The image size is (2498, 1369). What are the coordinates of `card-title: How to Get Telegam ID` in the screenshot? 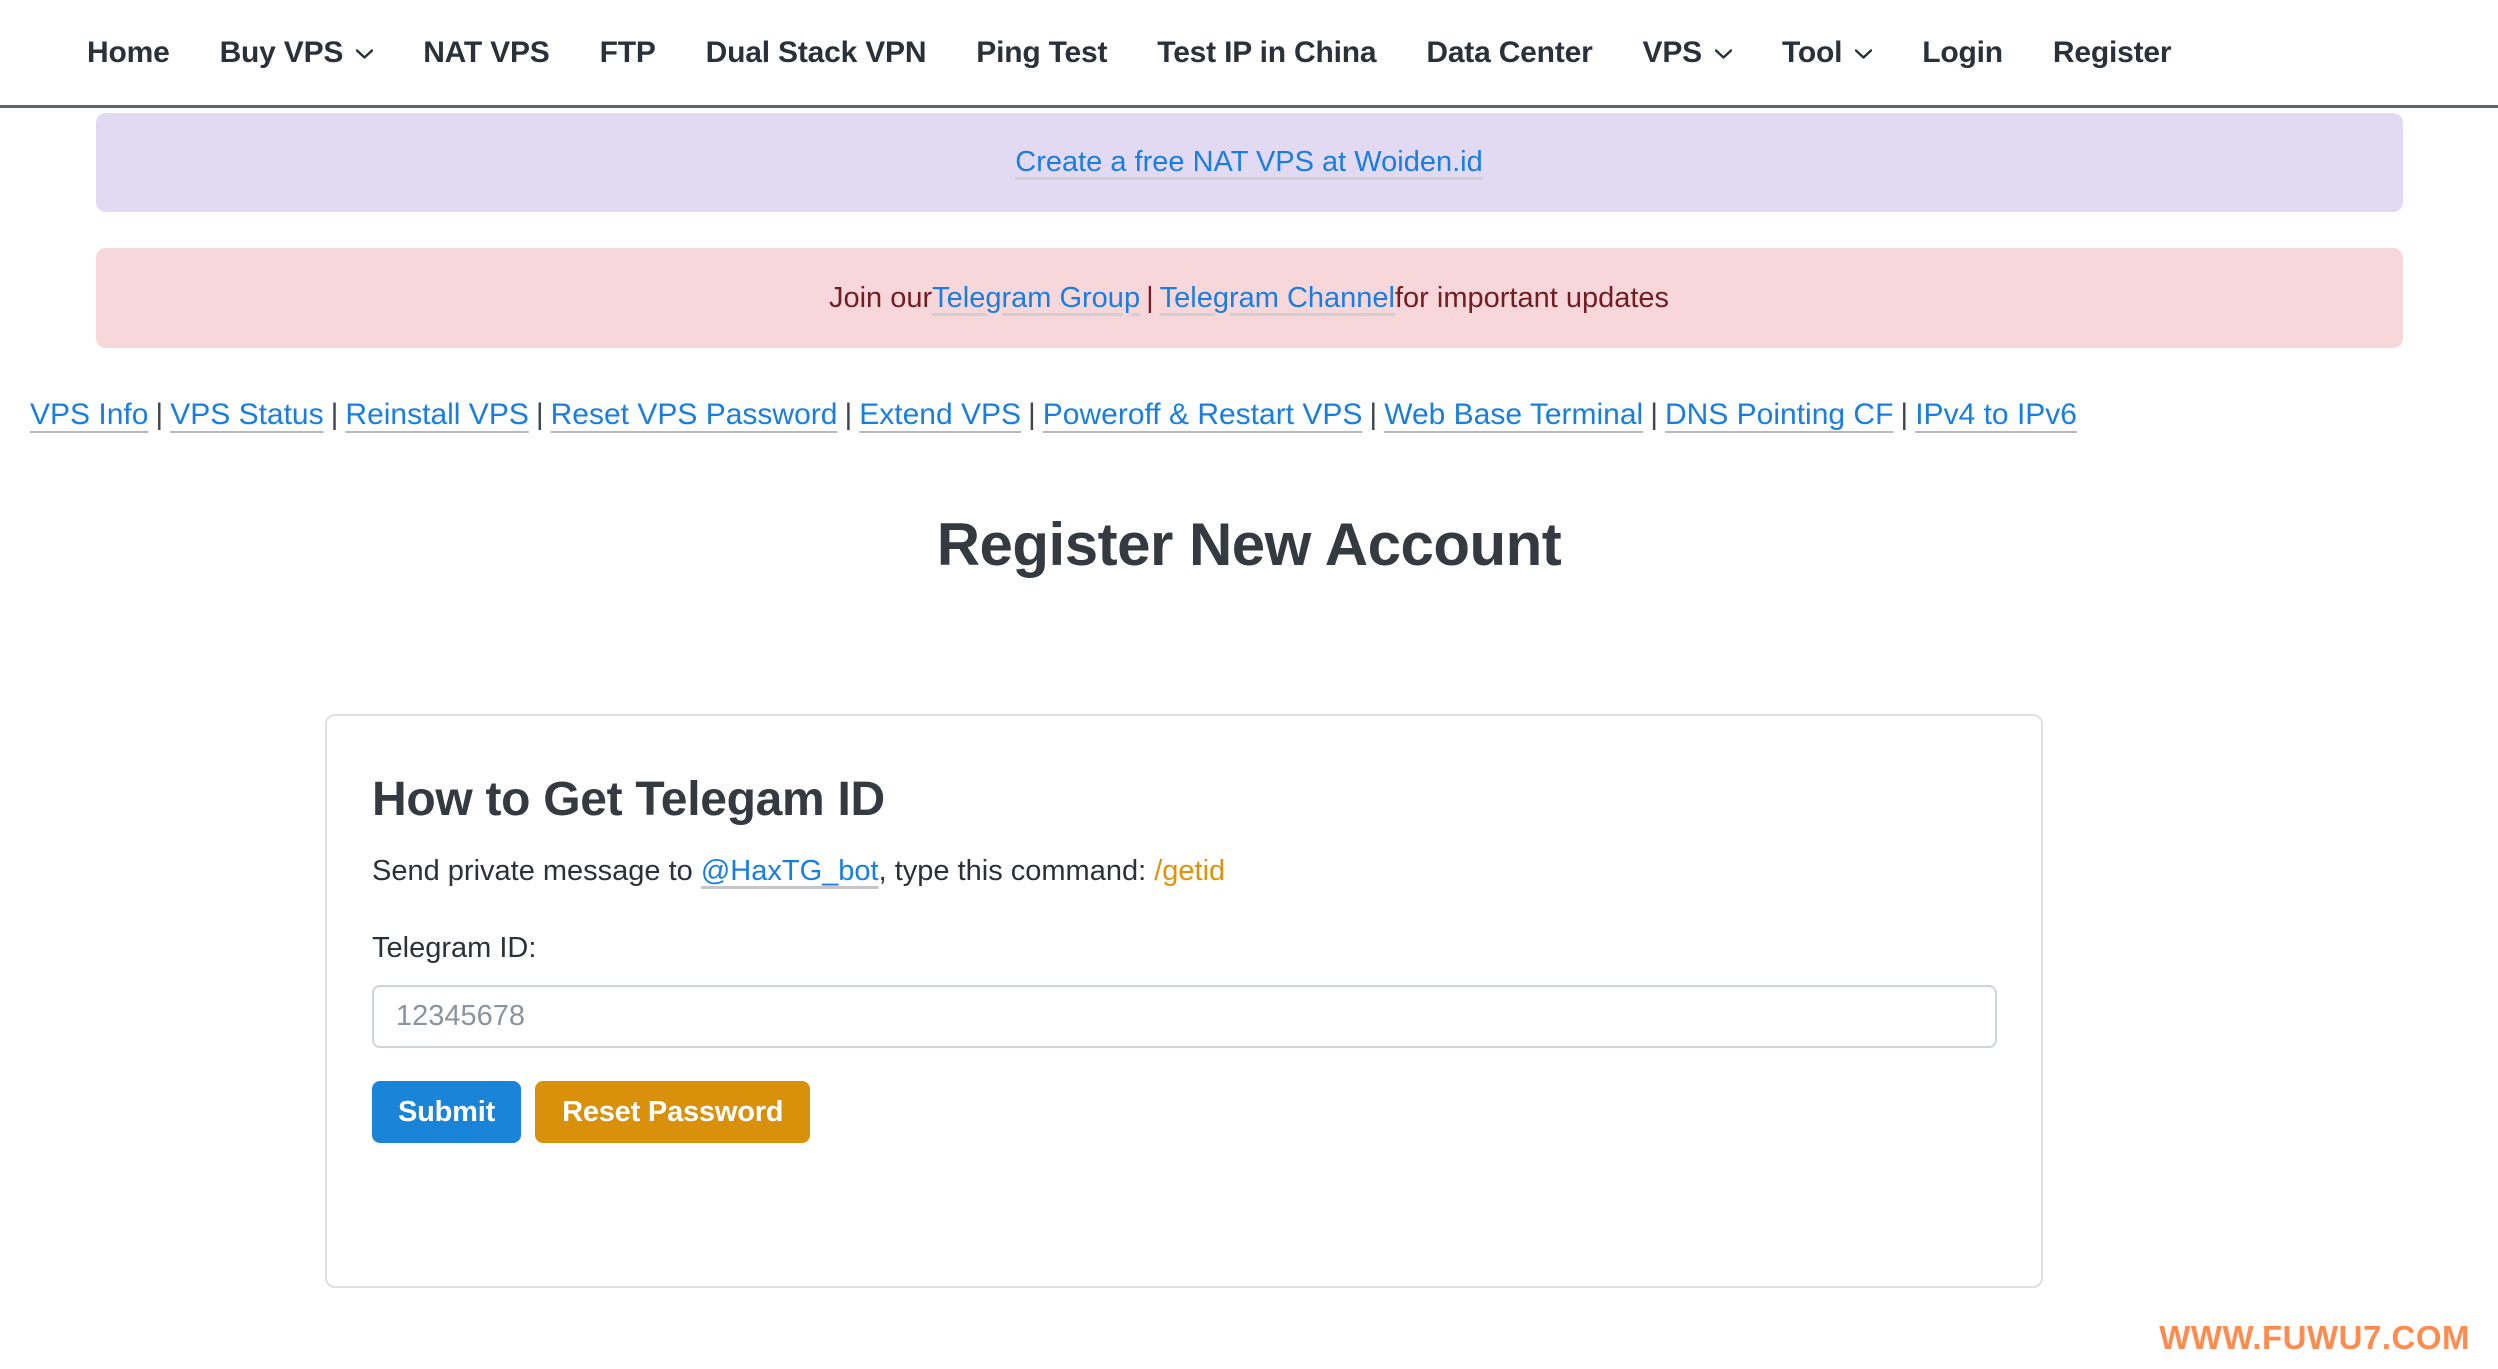 It's located at (628, 799).